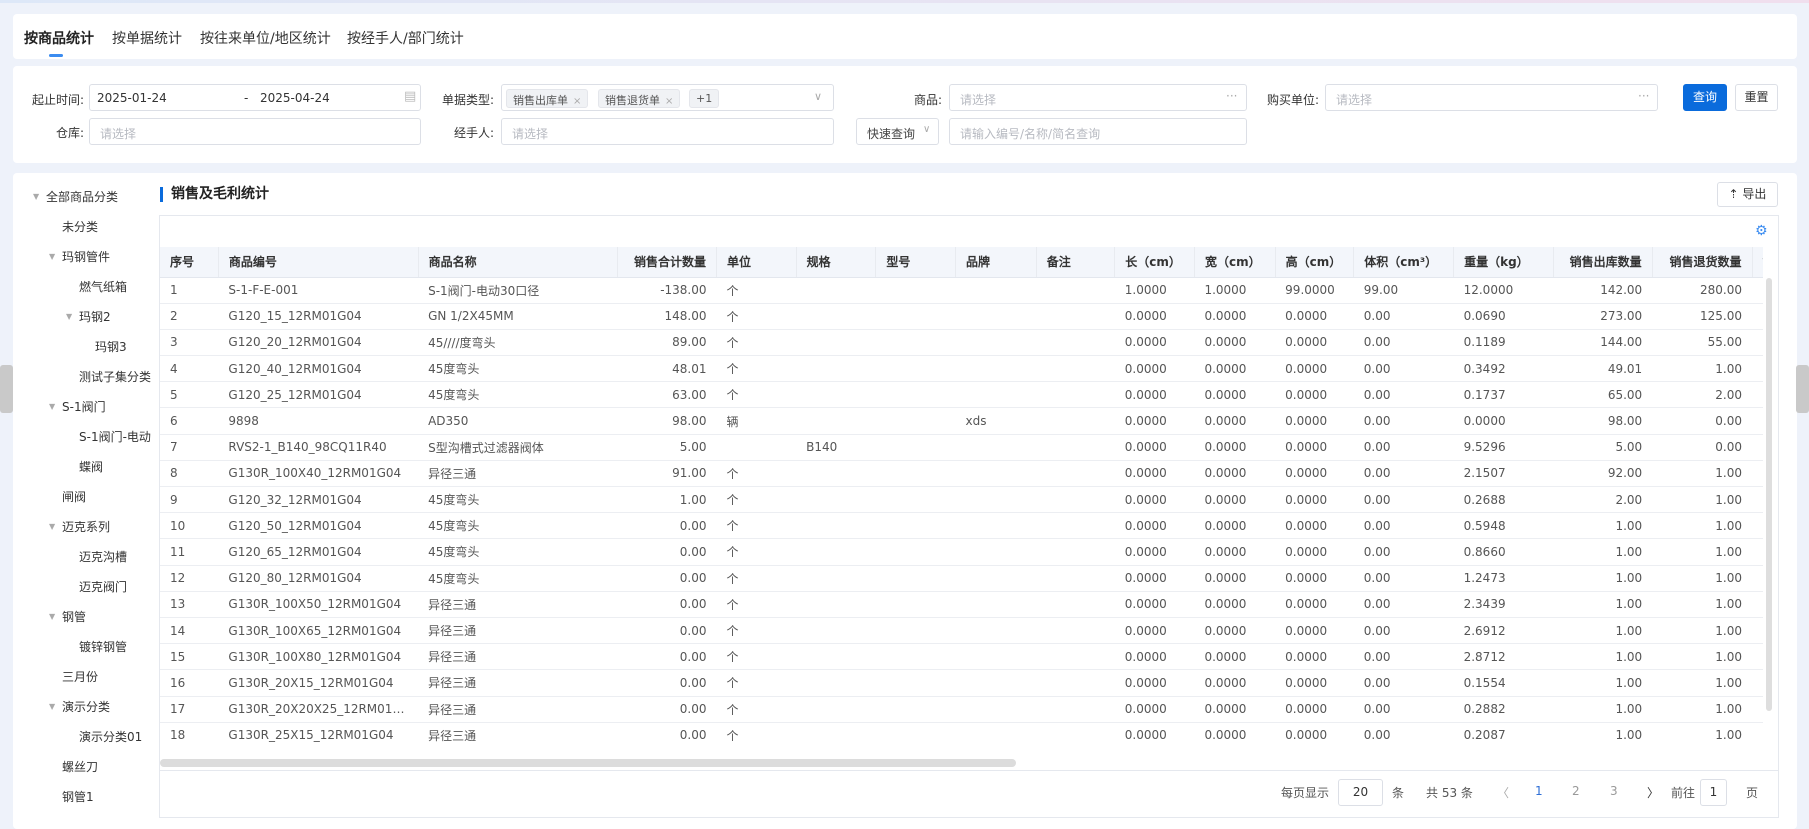 This screenshot has height=829, width=1809. Describe the element at coordinates (110, 737) in the screenshot. I see `tree-item: 演示分类01` at that location.